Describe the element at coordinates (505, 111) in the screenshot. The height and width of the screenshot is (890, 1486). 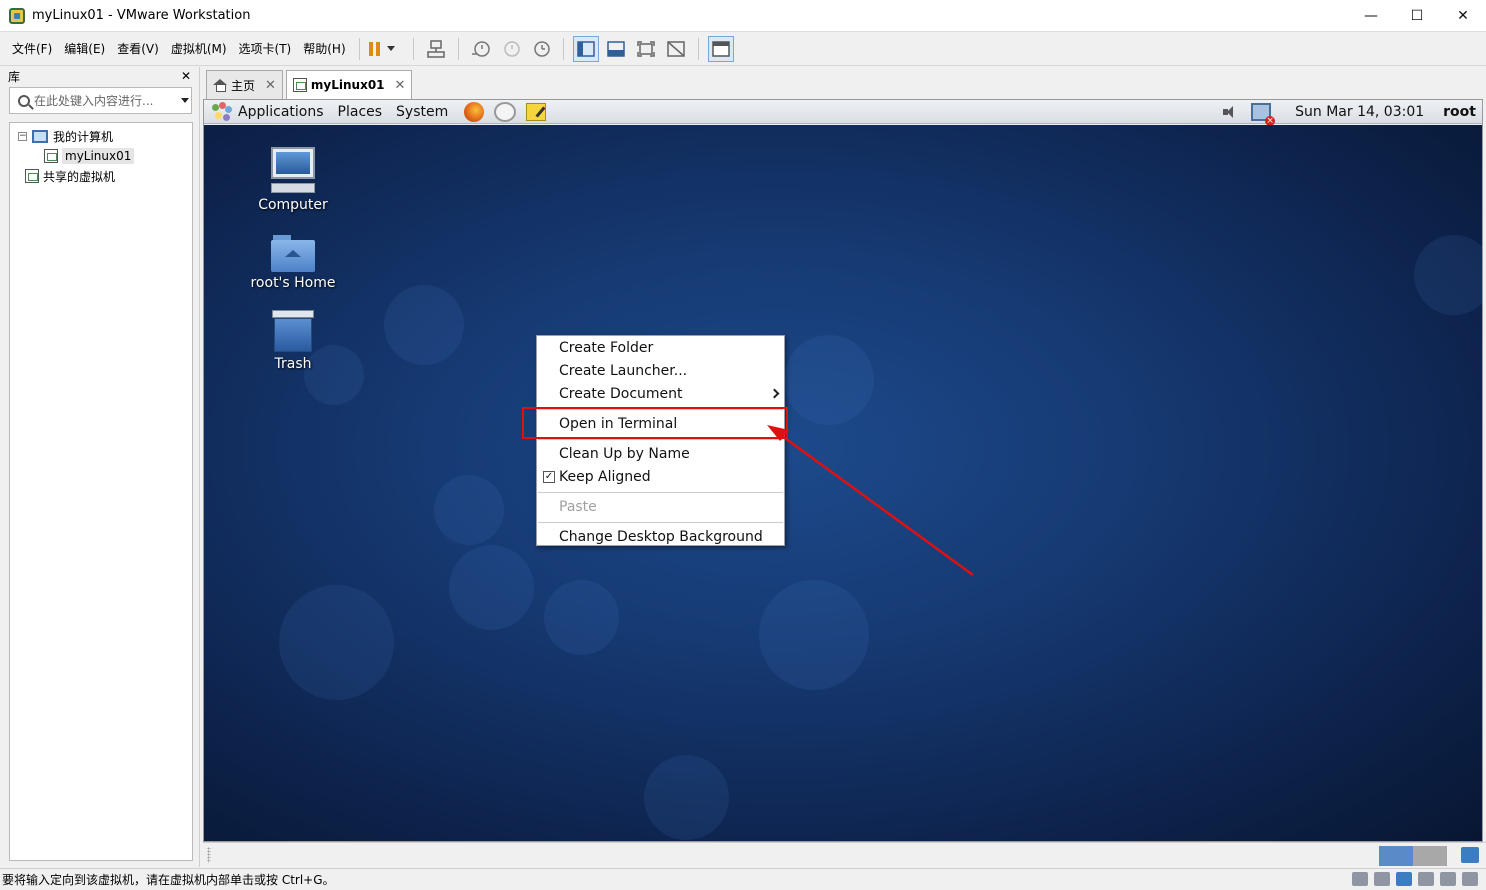
I see `mail-icon` at that location.